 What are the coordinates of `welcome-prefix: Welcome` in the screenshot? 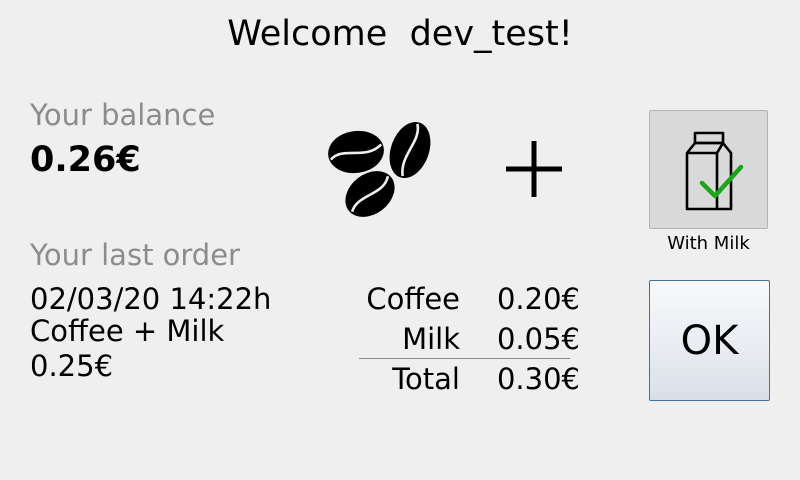 It's located at (307, 34).